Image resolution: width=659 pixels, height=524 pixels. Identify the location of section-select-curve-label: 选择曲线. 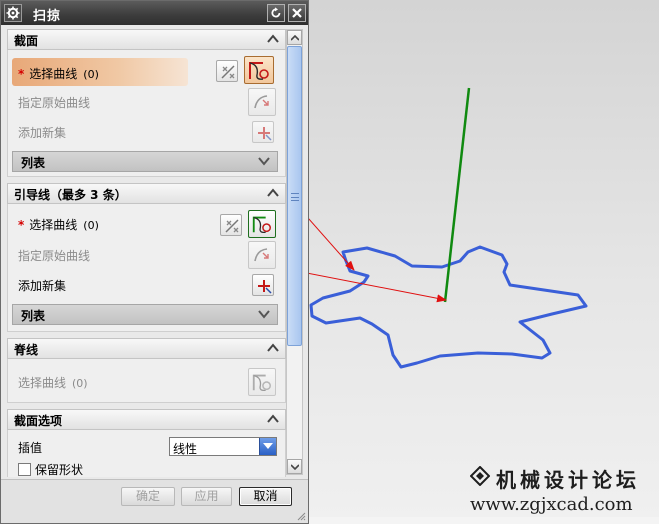
(53, 74).